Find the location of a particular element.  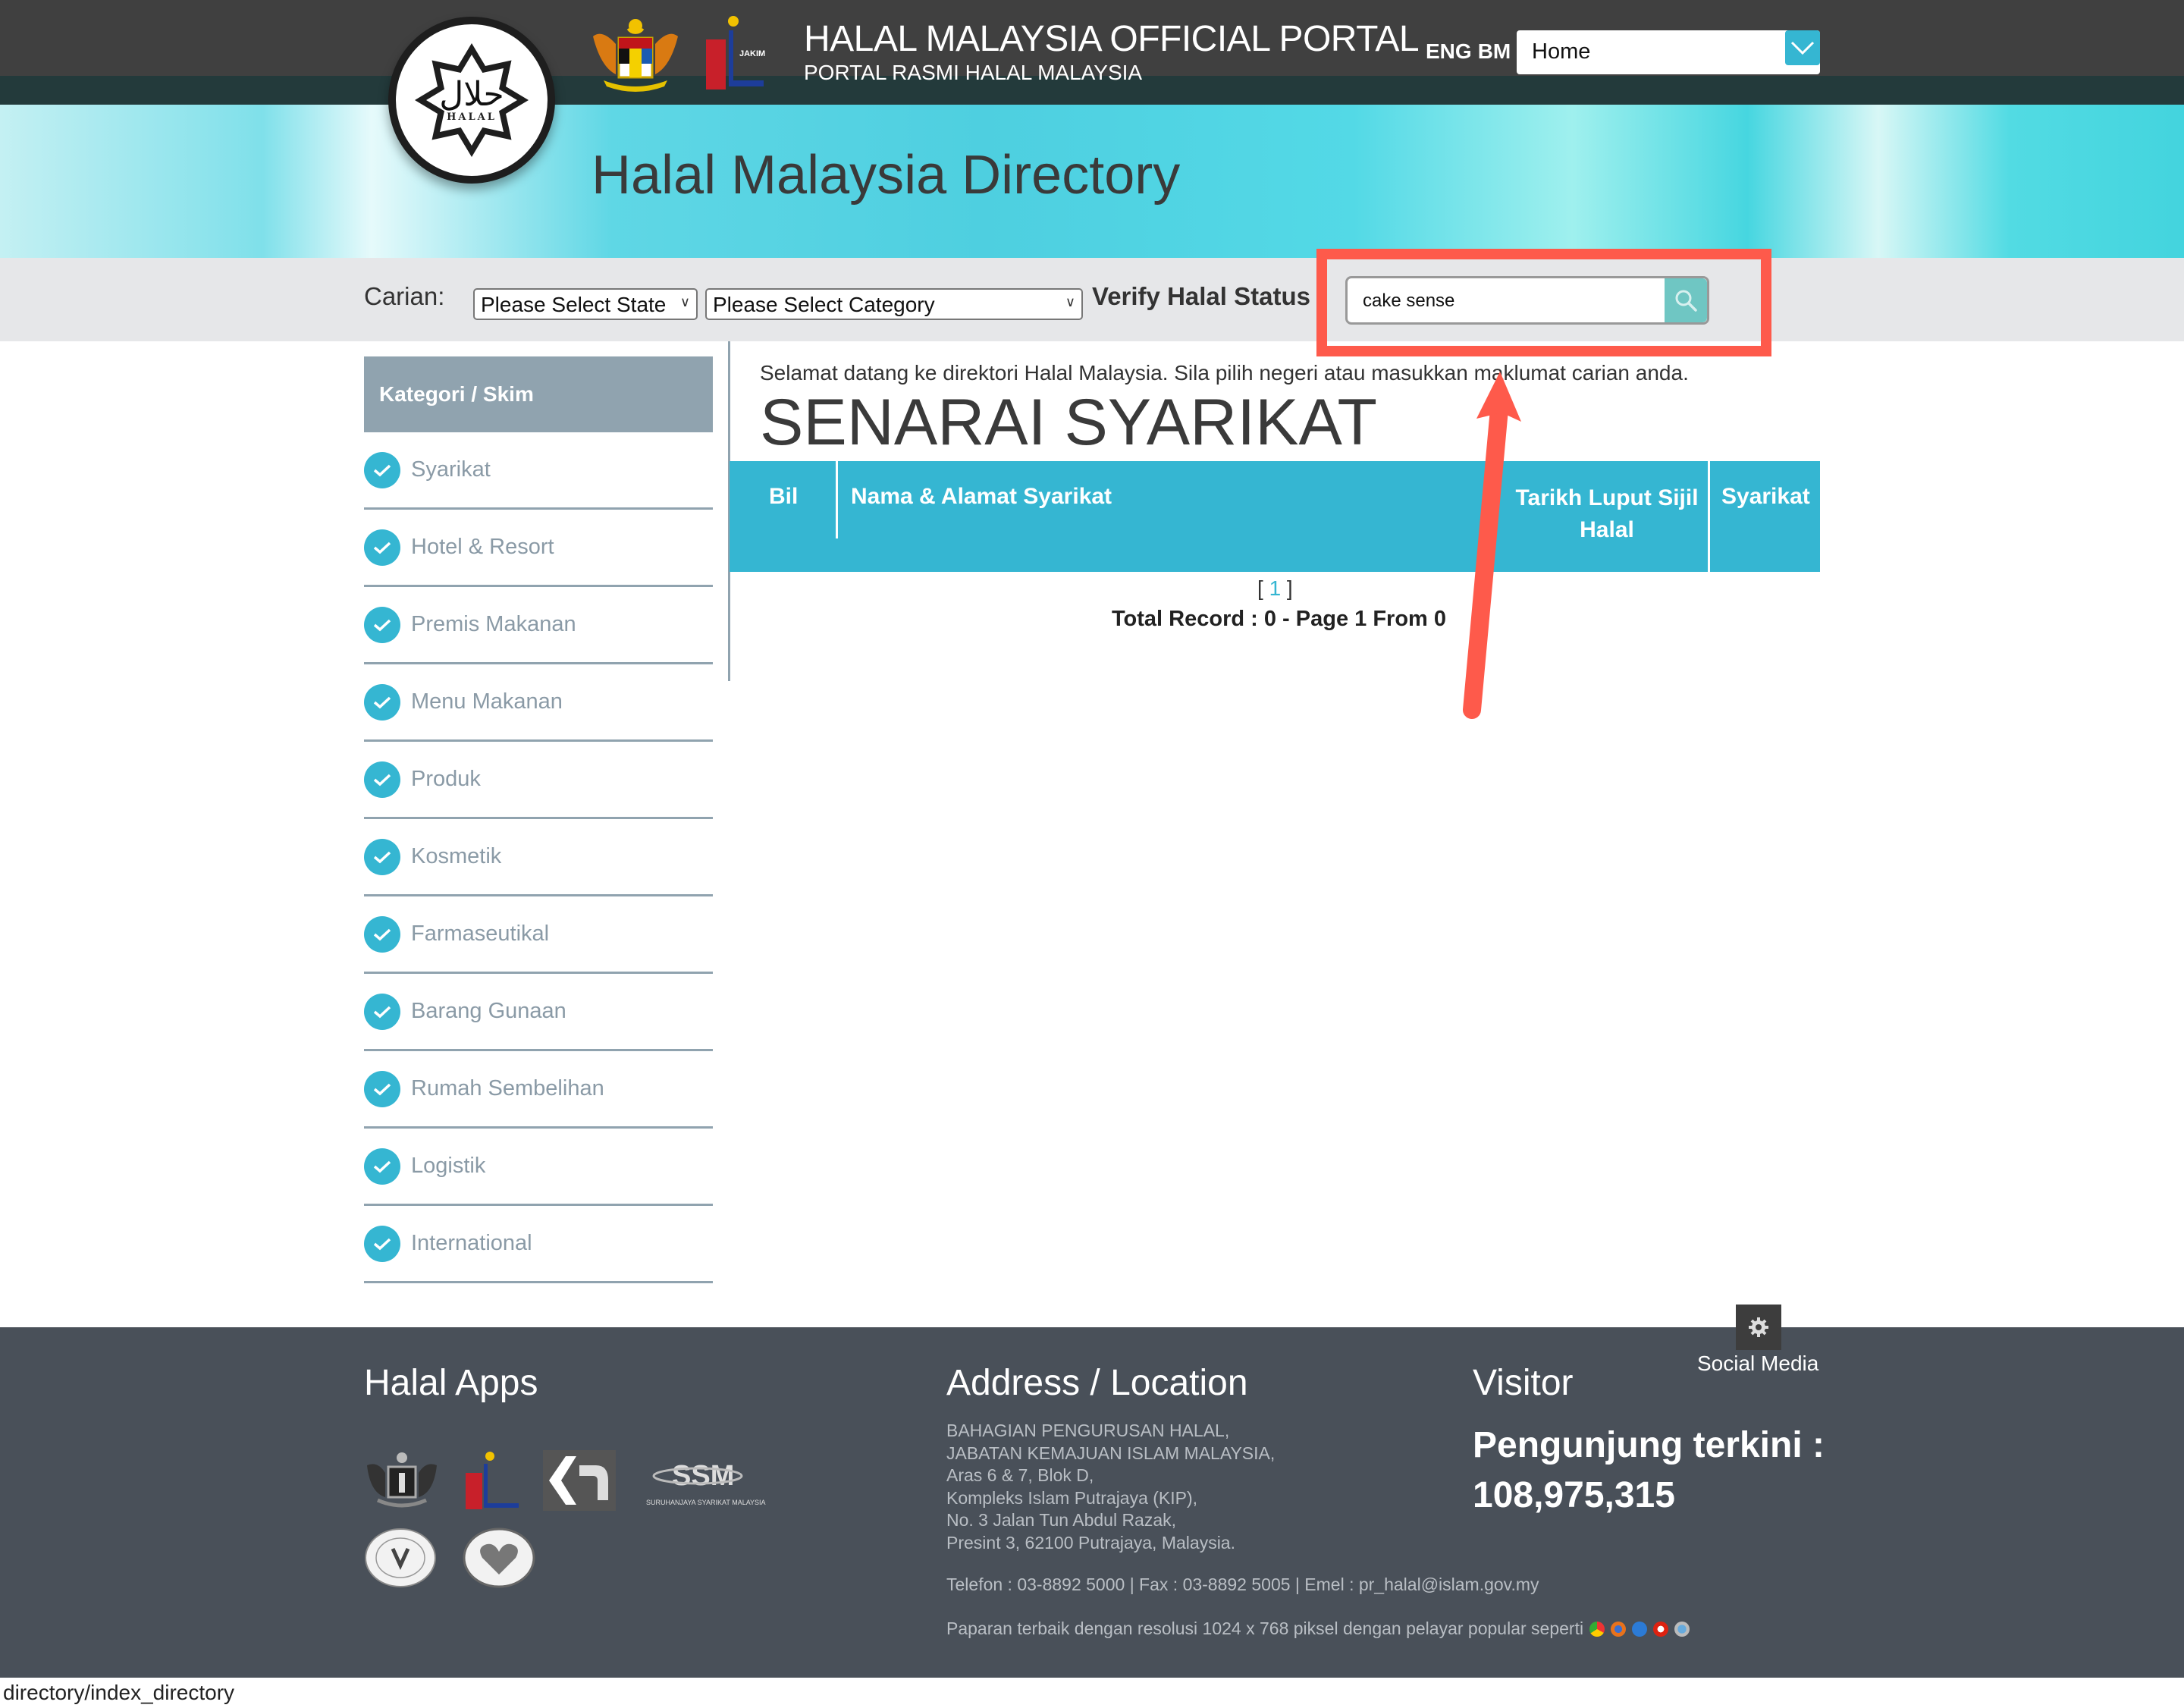

sidebar-item-label: Farmaseutikal is located at coordinates (480, 934).